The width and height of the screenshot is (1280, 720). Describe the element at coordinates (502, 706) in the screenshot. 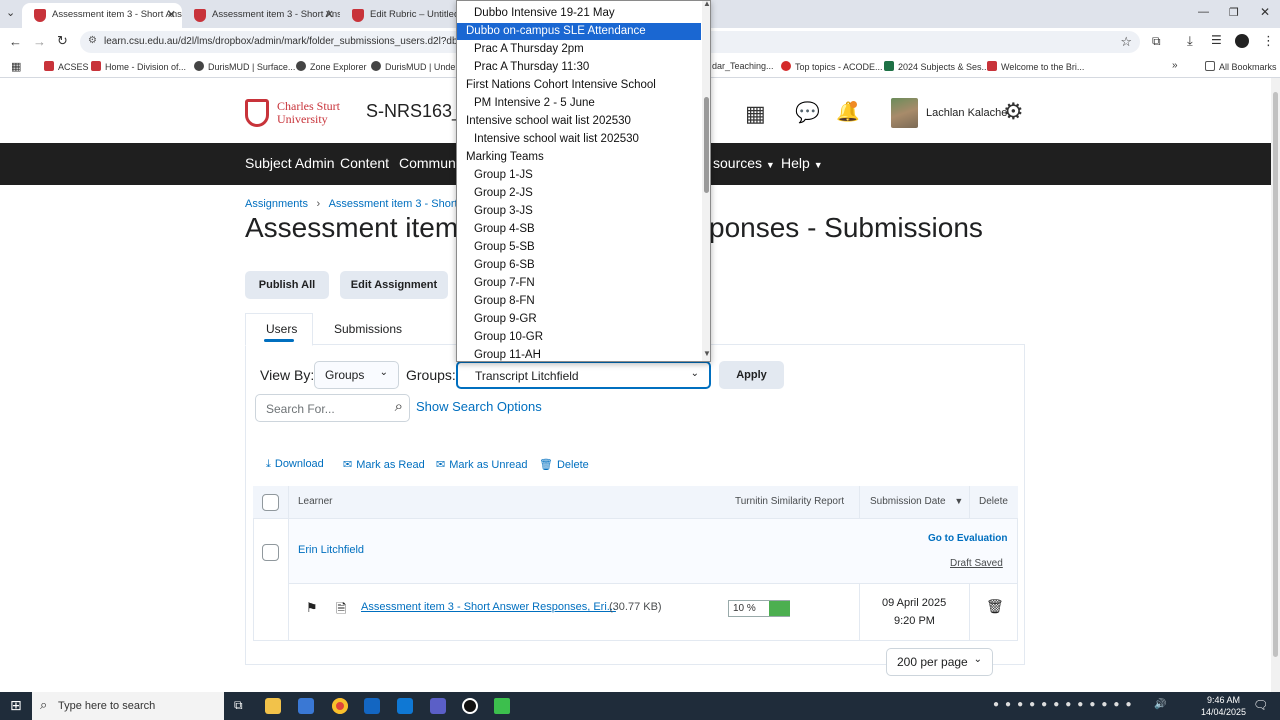

I see `app-green-icon` at that location.